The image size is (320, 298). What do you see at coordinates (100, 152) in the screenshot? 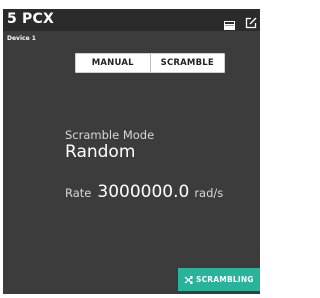
I see `scramble-mode-value: Random` at bounding box center [100, 152].